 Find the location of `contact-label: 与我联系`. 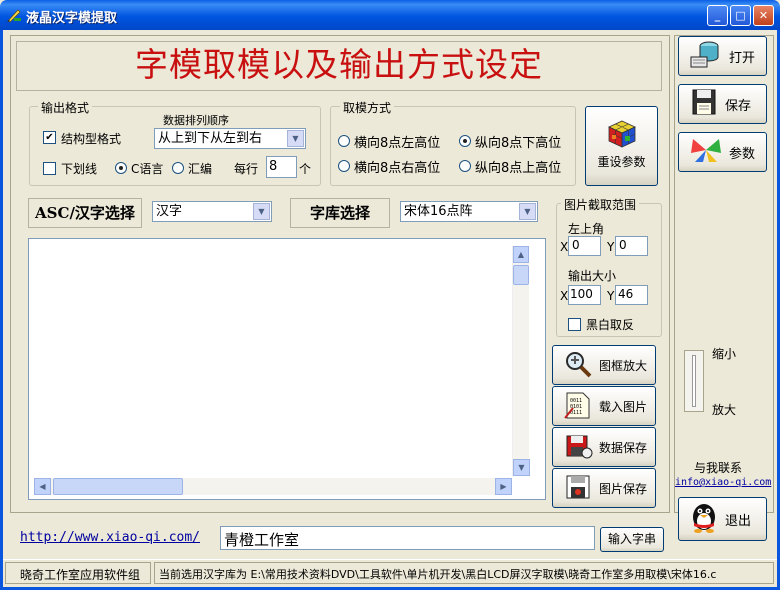

contact-label: 与我联系 is located at coordinates (718, 468).